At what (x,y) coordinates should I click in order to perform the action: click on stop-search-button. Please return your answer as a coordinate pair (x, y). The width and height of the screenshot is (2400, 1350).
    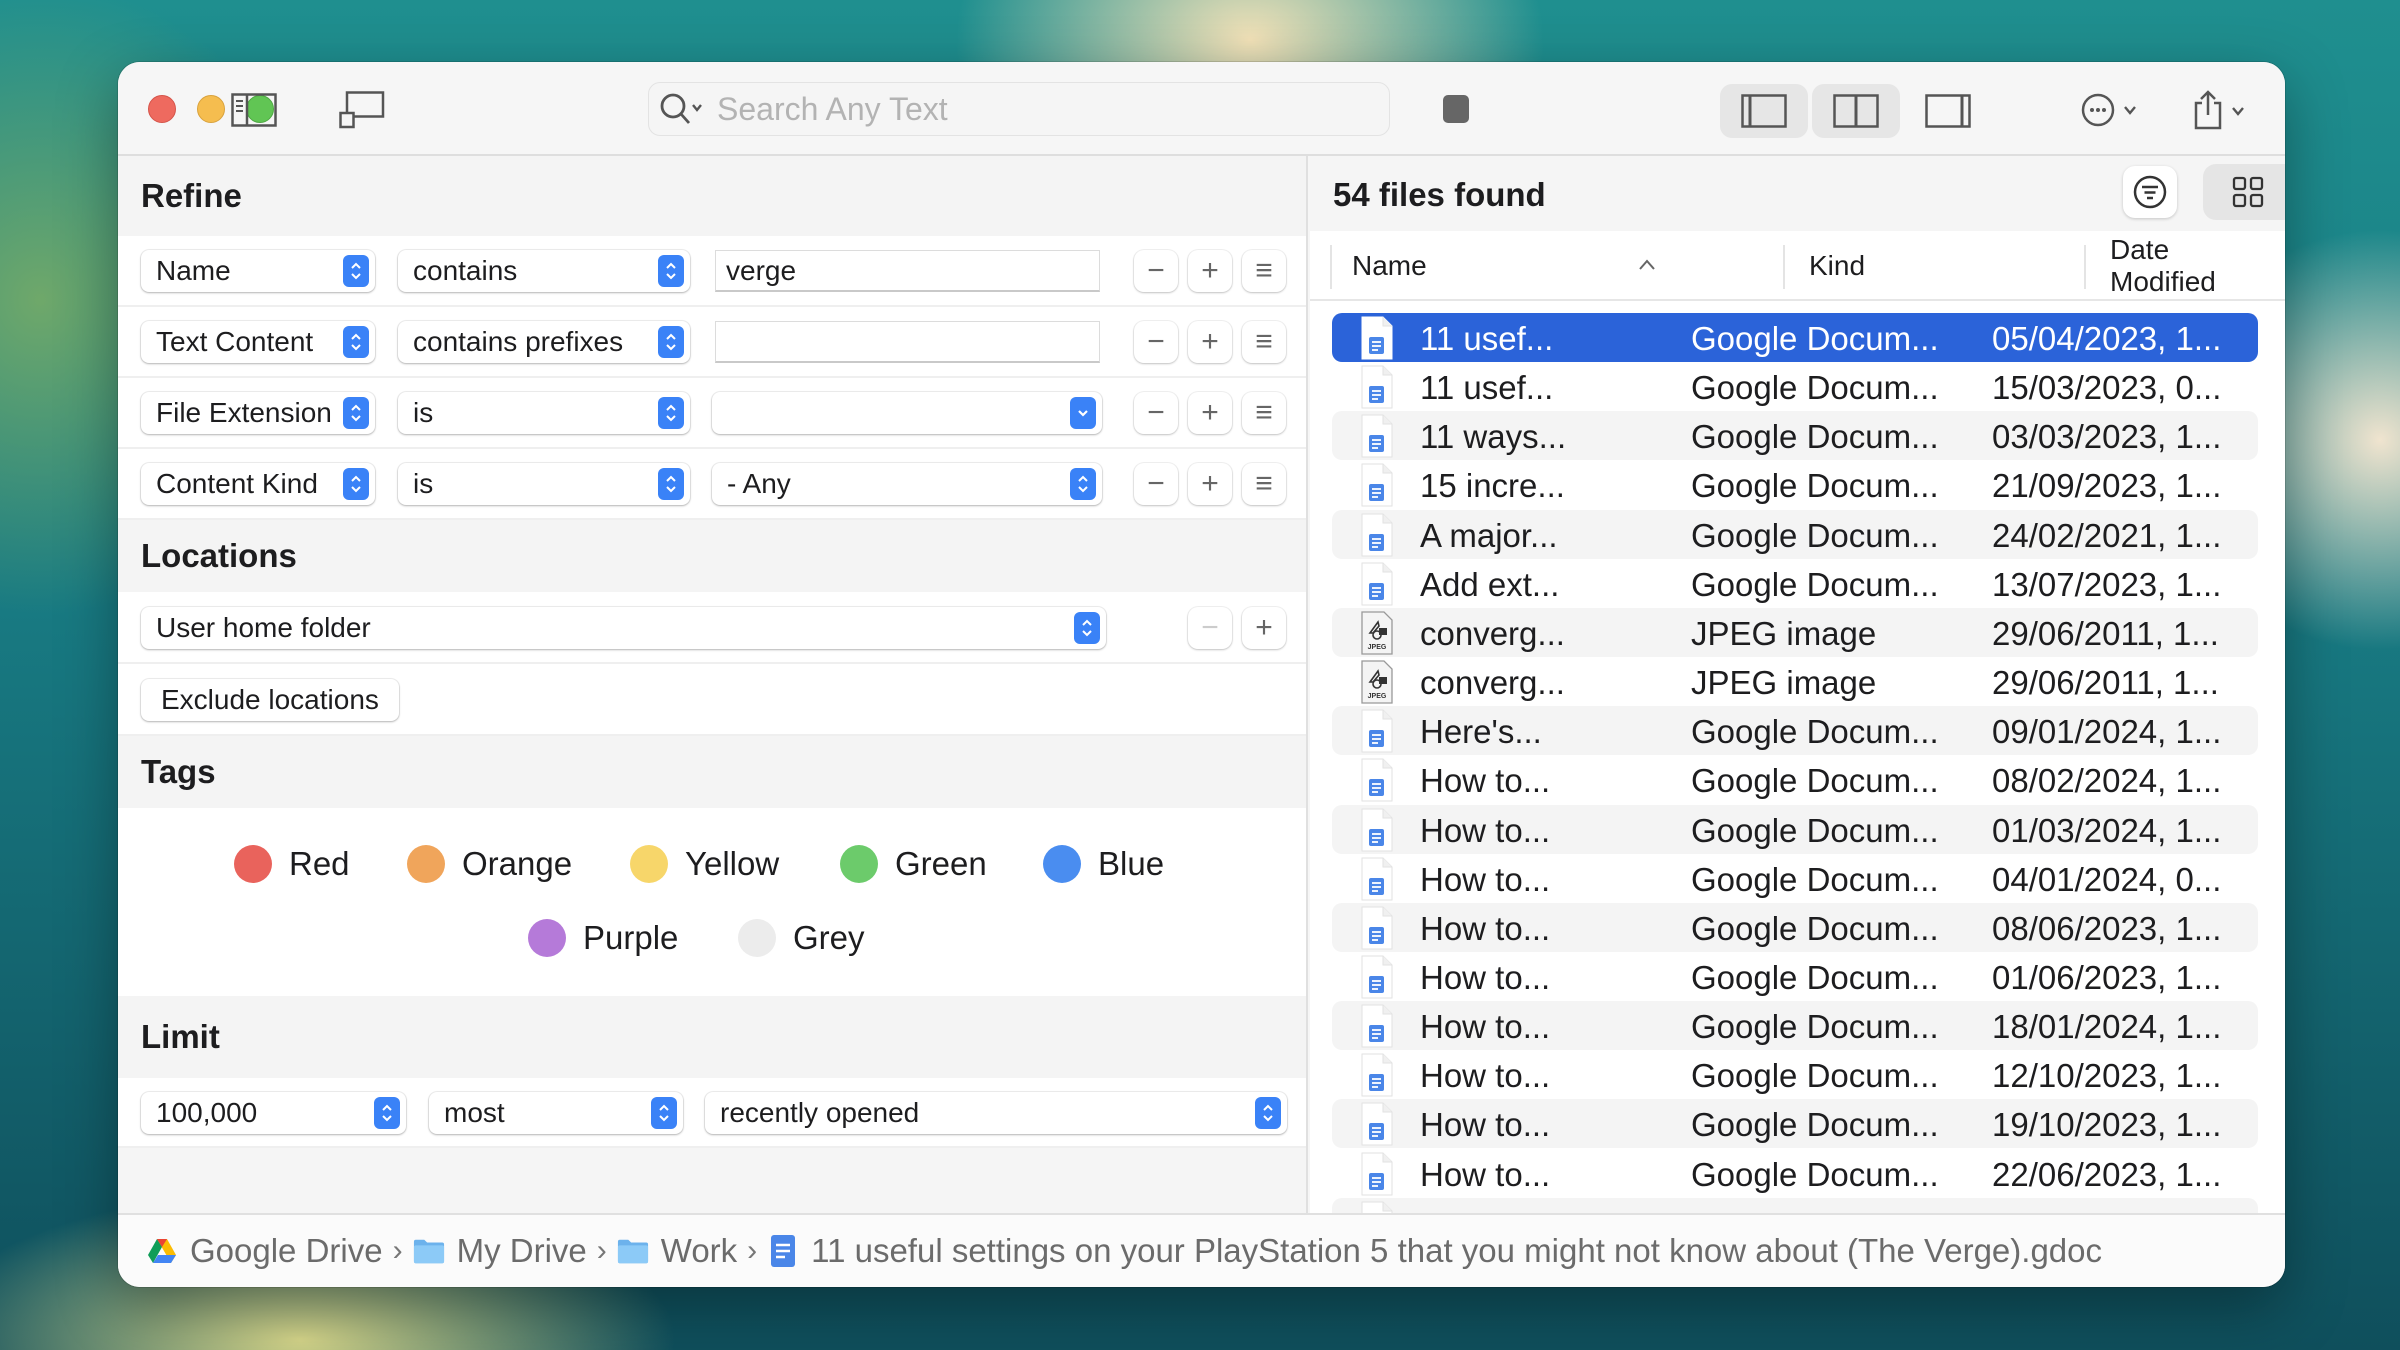
    Looking at the image, I should click on (1456, 109).